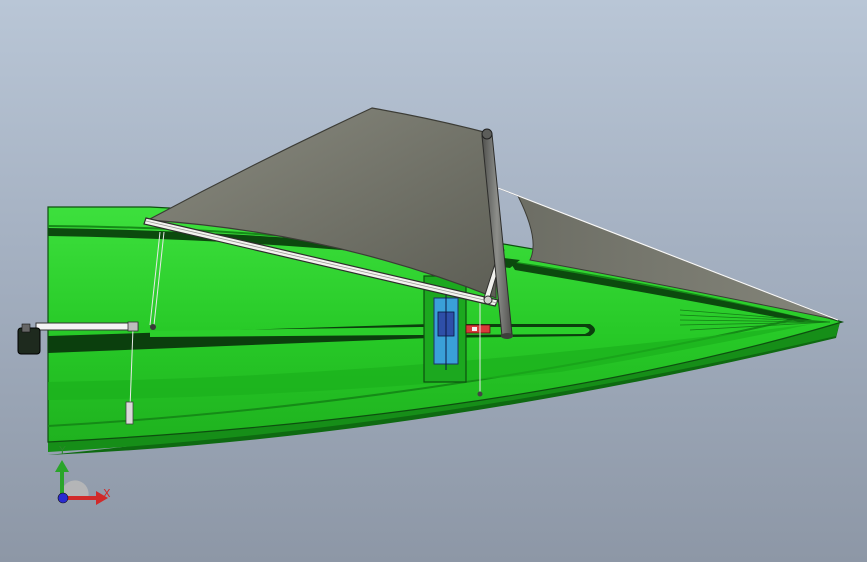  What do you see at coordinates (129, 413) in the screenshot?
I see `rudder-servo` at bounding box center [129, 413].